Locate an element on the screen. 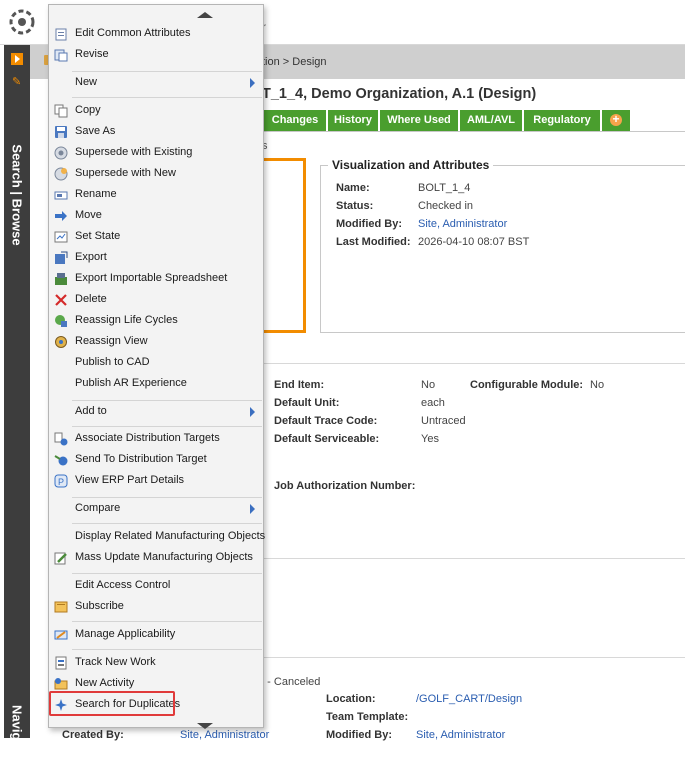 This screenshot has height=765, width=685. menu-item-supersede-existing: Supersede with Existing is located at coordinates (157, 153).